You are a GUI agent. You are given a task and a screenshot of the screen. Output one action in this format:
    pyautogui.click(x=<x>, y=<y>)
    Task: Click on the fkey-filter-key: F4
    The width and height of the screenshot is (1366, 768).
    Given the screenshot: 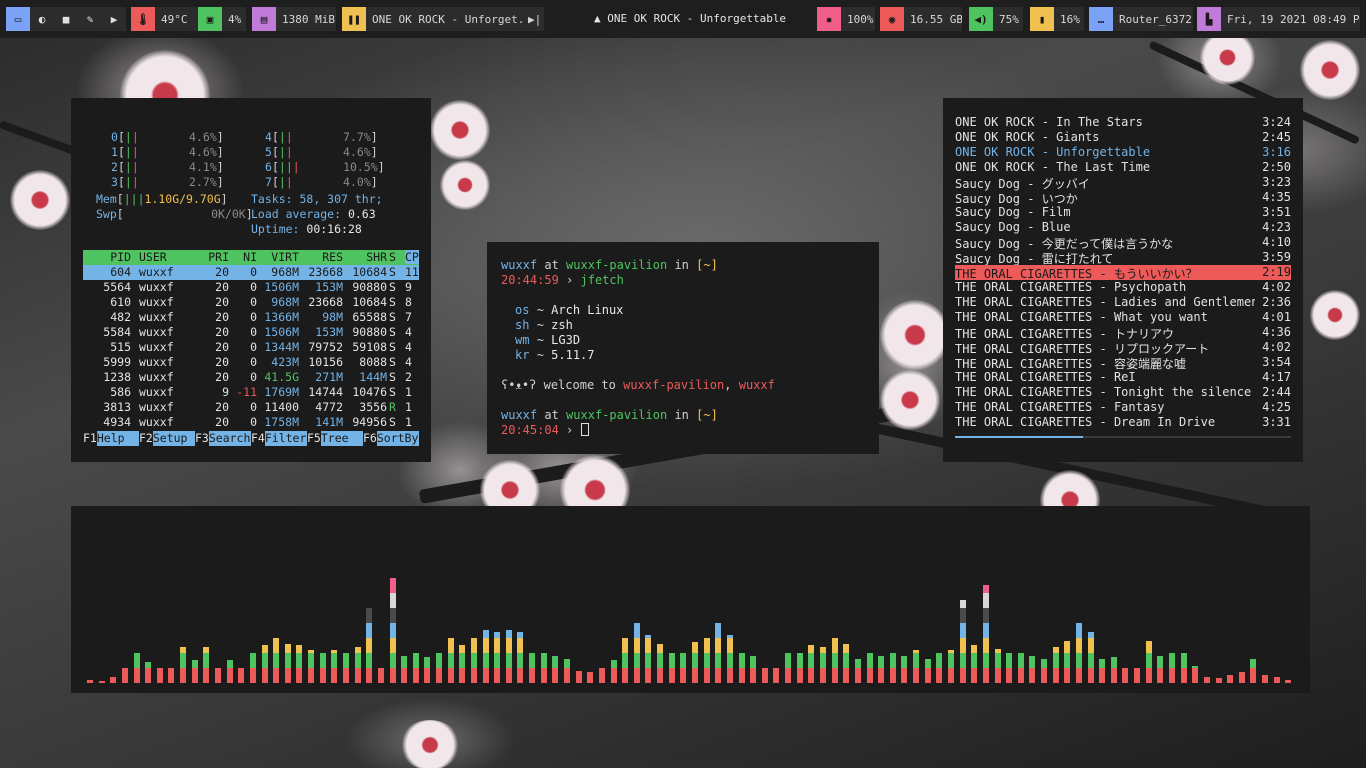 What is the action you would take?
    pyautogui.click(x=258, y=438)
    